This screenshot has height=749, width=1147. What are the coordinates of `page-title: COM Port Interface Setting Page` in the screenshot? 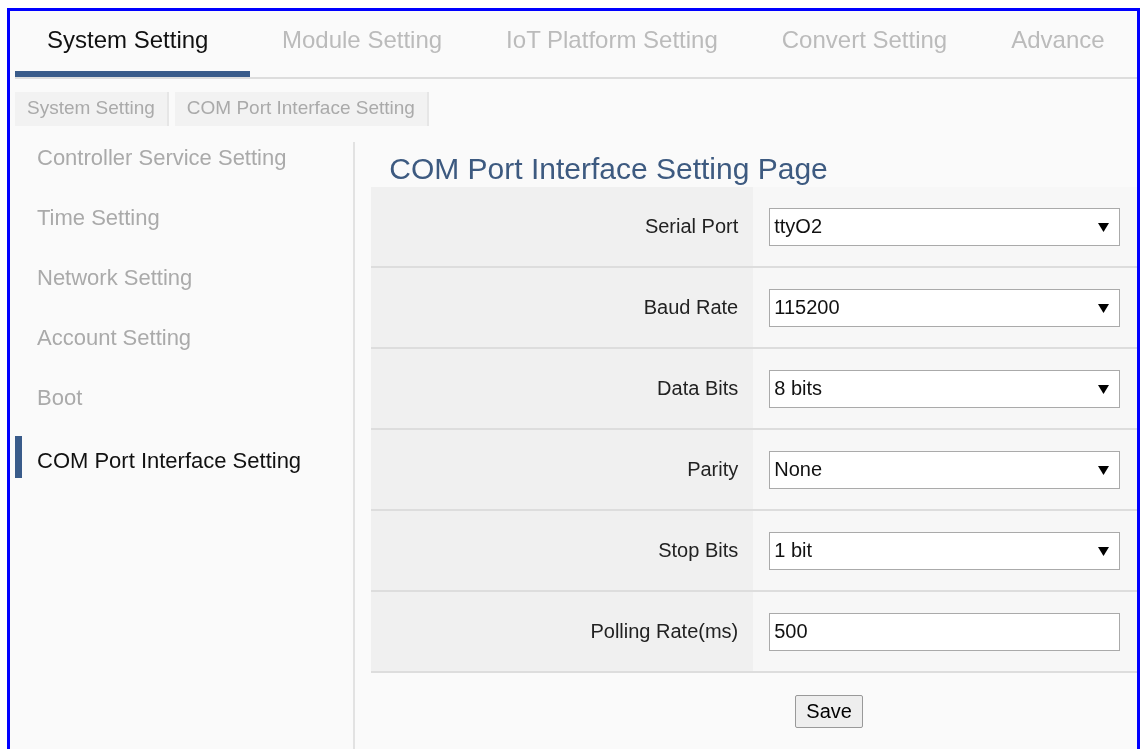 It's located at (609, 169).